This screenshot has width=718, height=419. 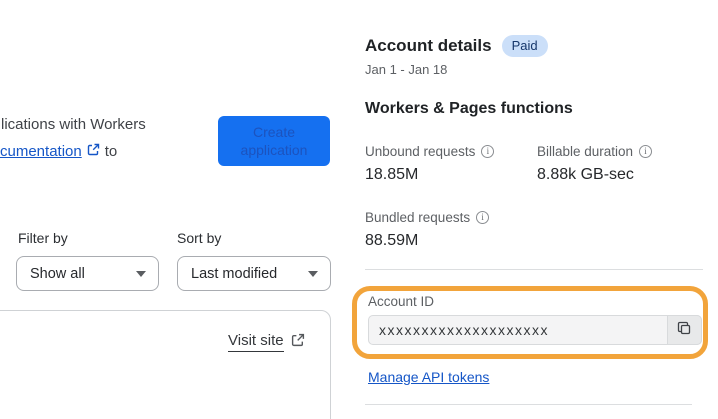 I want to click on paid-badge: Paid, so click(x=524, y=46).